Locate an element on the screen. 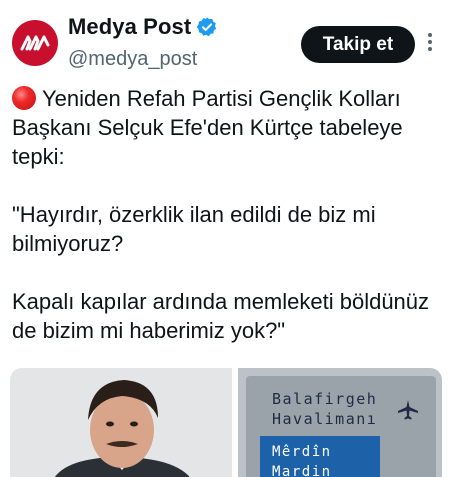 This screenshot has width=450, height=477. media-image-airport-sign: Balafirgeh Havalimanı Mêrdîn Mardin is located at coordinates (340, 422).